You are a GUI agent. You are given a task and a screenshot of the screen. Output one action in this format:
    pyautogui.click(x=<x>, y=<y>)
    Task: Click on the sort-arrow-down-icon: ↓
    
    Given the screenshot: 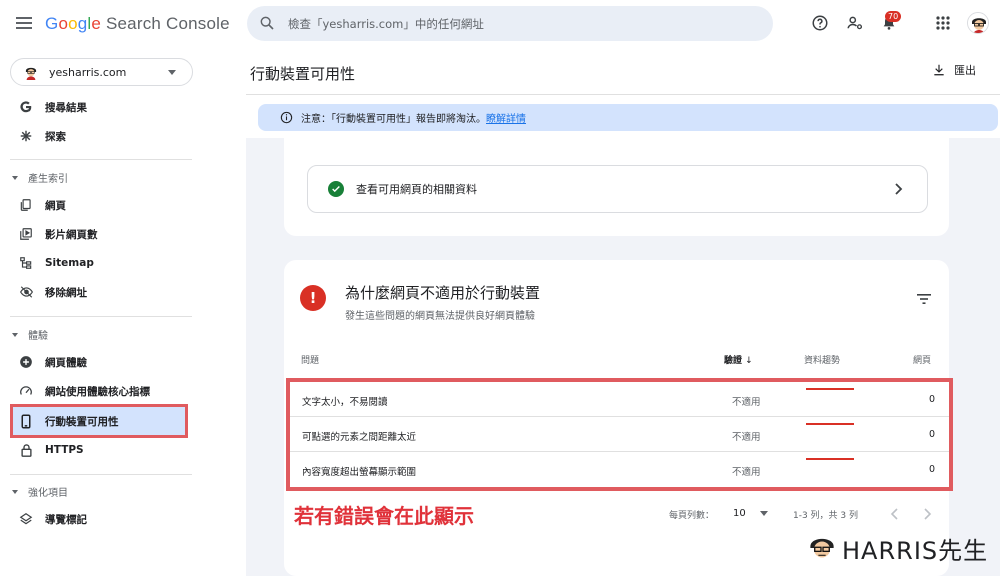 What is the action you would take?
    pyautogui.click(x=749, y=361)
    